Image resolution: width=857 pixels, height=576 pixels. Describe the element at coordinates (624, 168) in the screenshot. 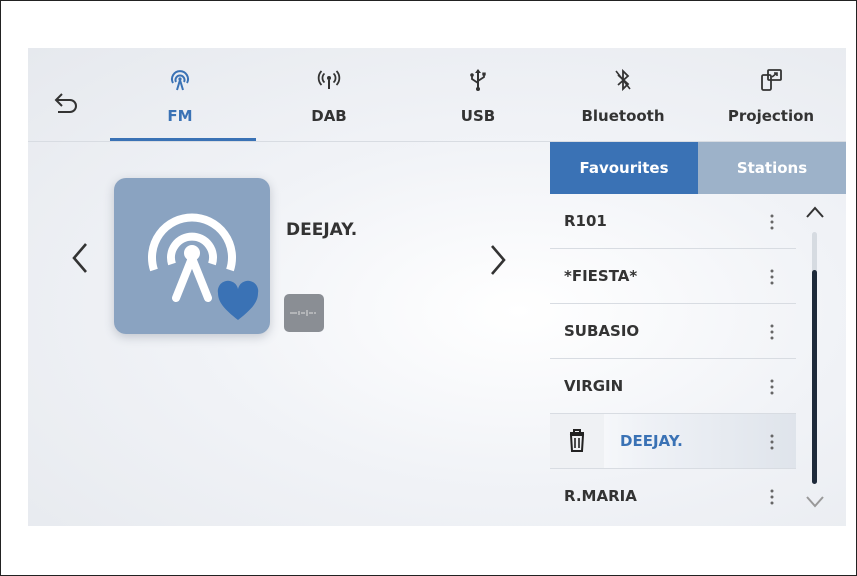

I see `tab-favourites: Favourites` at that location.